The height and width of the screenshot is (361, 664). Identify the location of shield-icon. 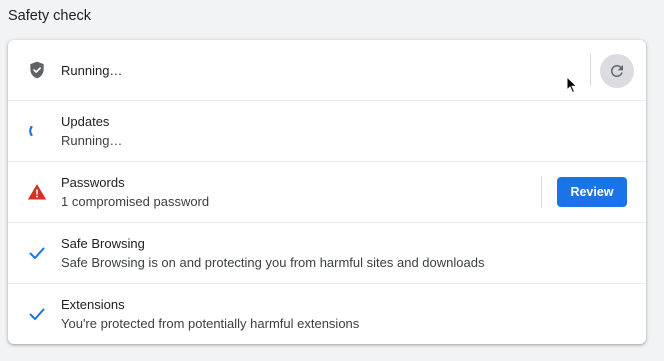
(37, 70).